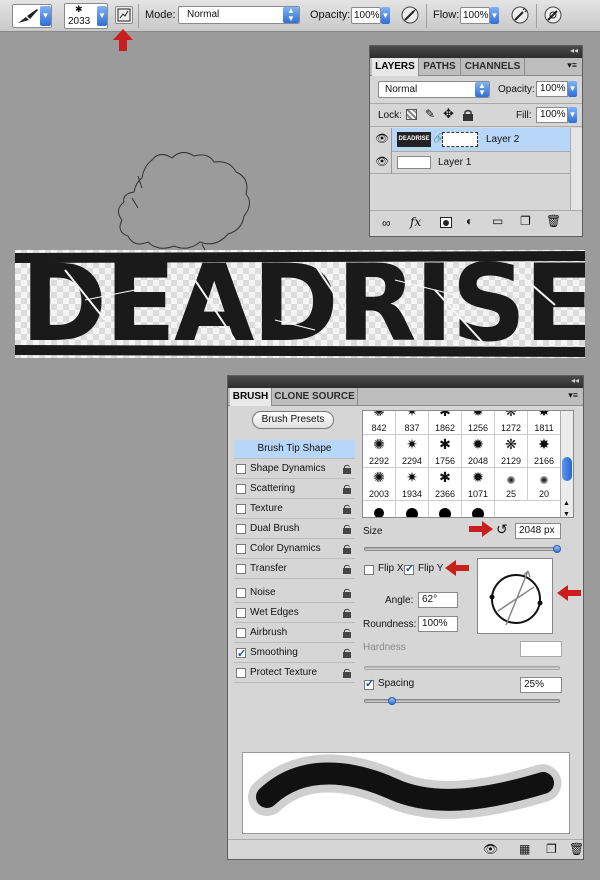 This screenshot has width=600, height=880. What do you see at coordinates (446, 222) in the screenshot?
I see `add-mask-icon` at bounding box center [446, 222].